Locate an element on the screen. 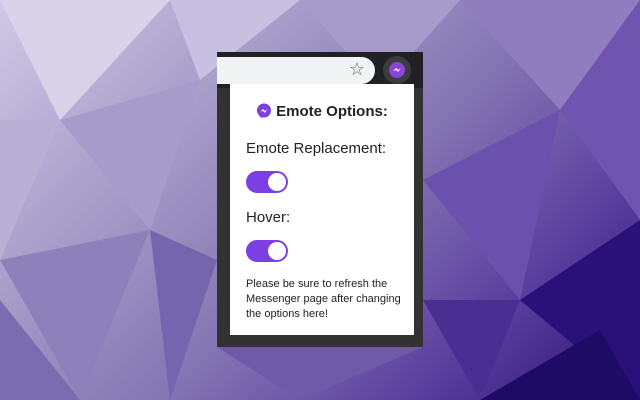  popup-header: Emote Options: is located at coordinates (322, 111).